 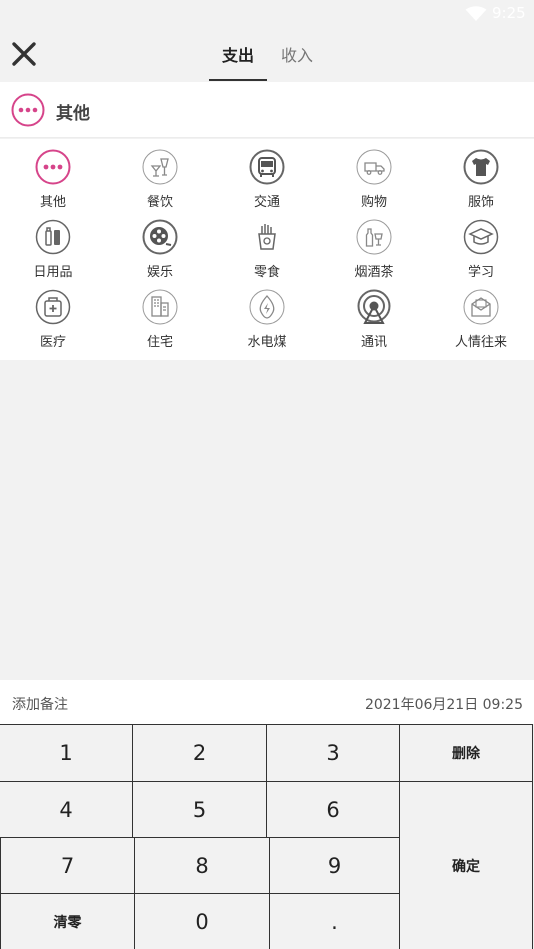 What do you see at coordinates (267, 55) in the screenshot?
I see `header: 支出 收入` at bounding box center [267, 55].